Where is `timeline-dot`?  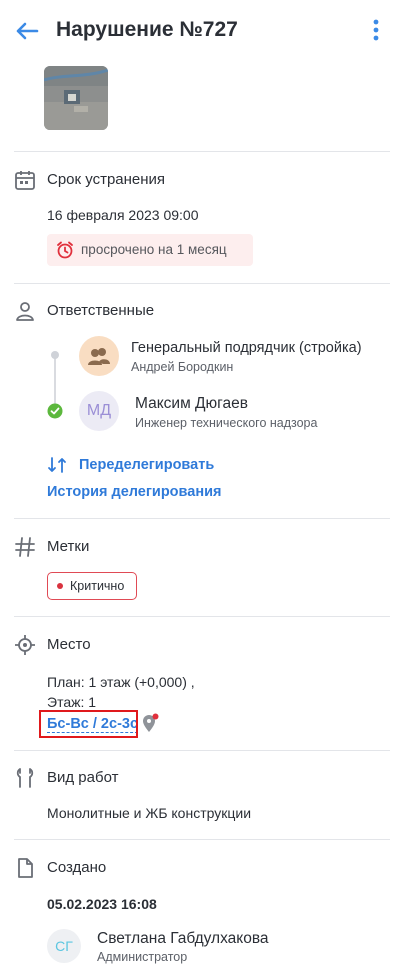 timeline-dot is located at coordinates (55, 355).